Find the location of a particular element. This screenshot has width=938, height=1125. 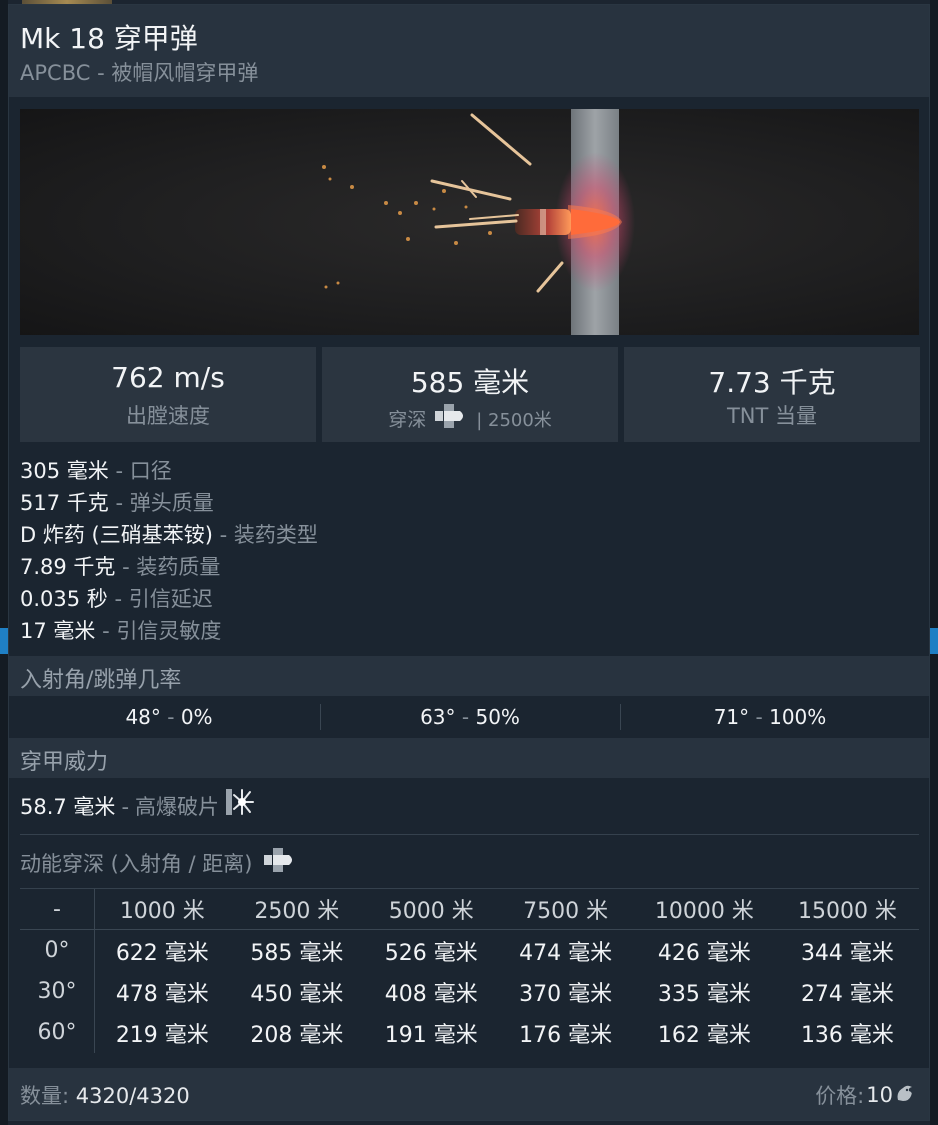

penetration-cell: 162 毫米 is located at coordinates (704, 1035).